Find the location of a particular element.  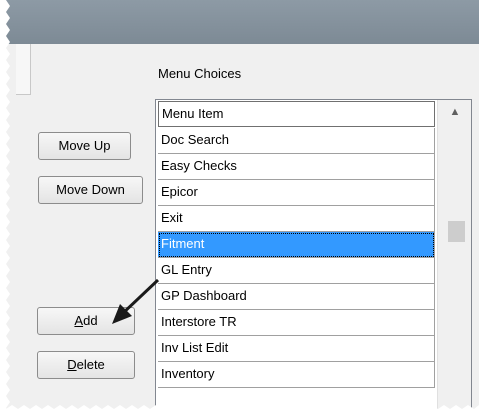

vertical-scrollbar: ▲ is located at coordinates (454, 256).